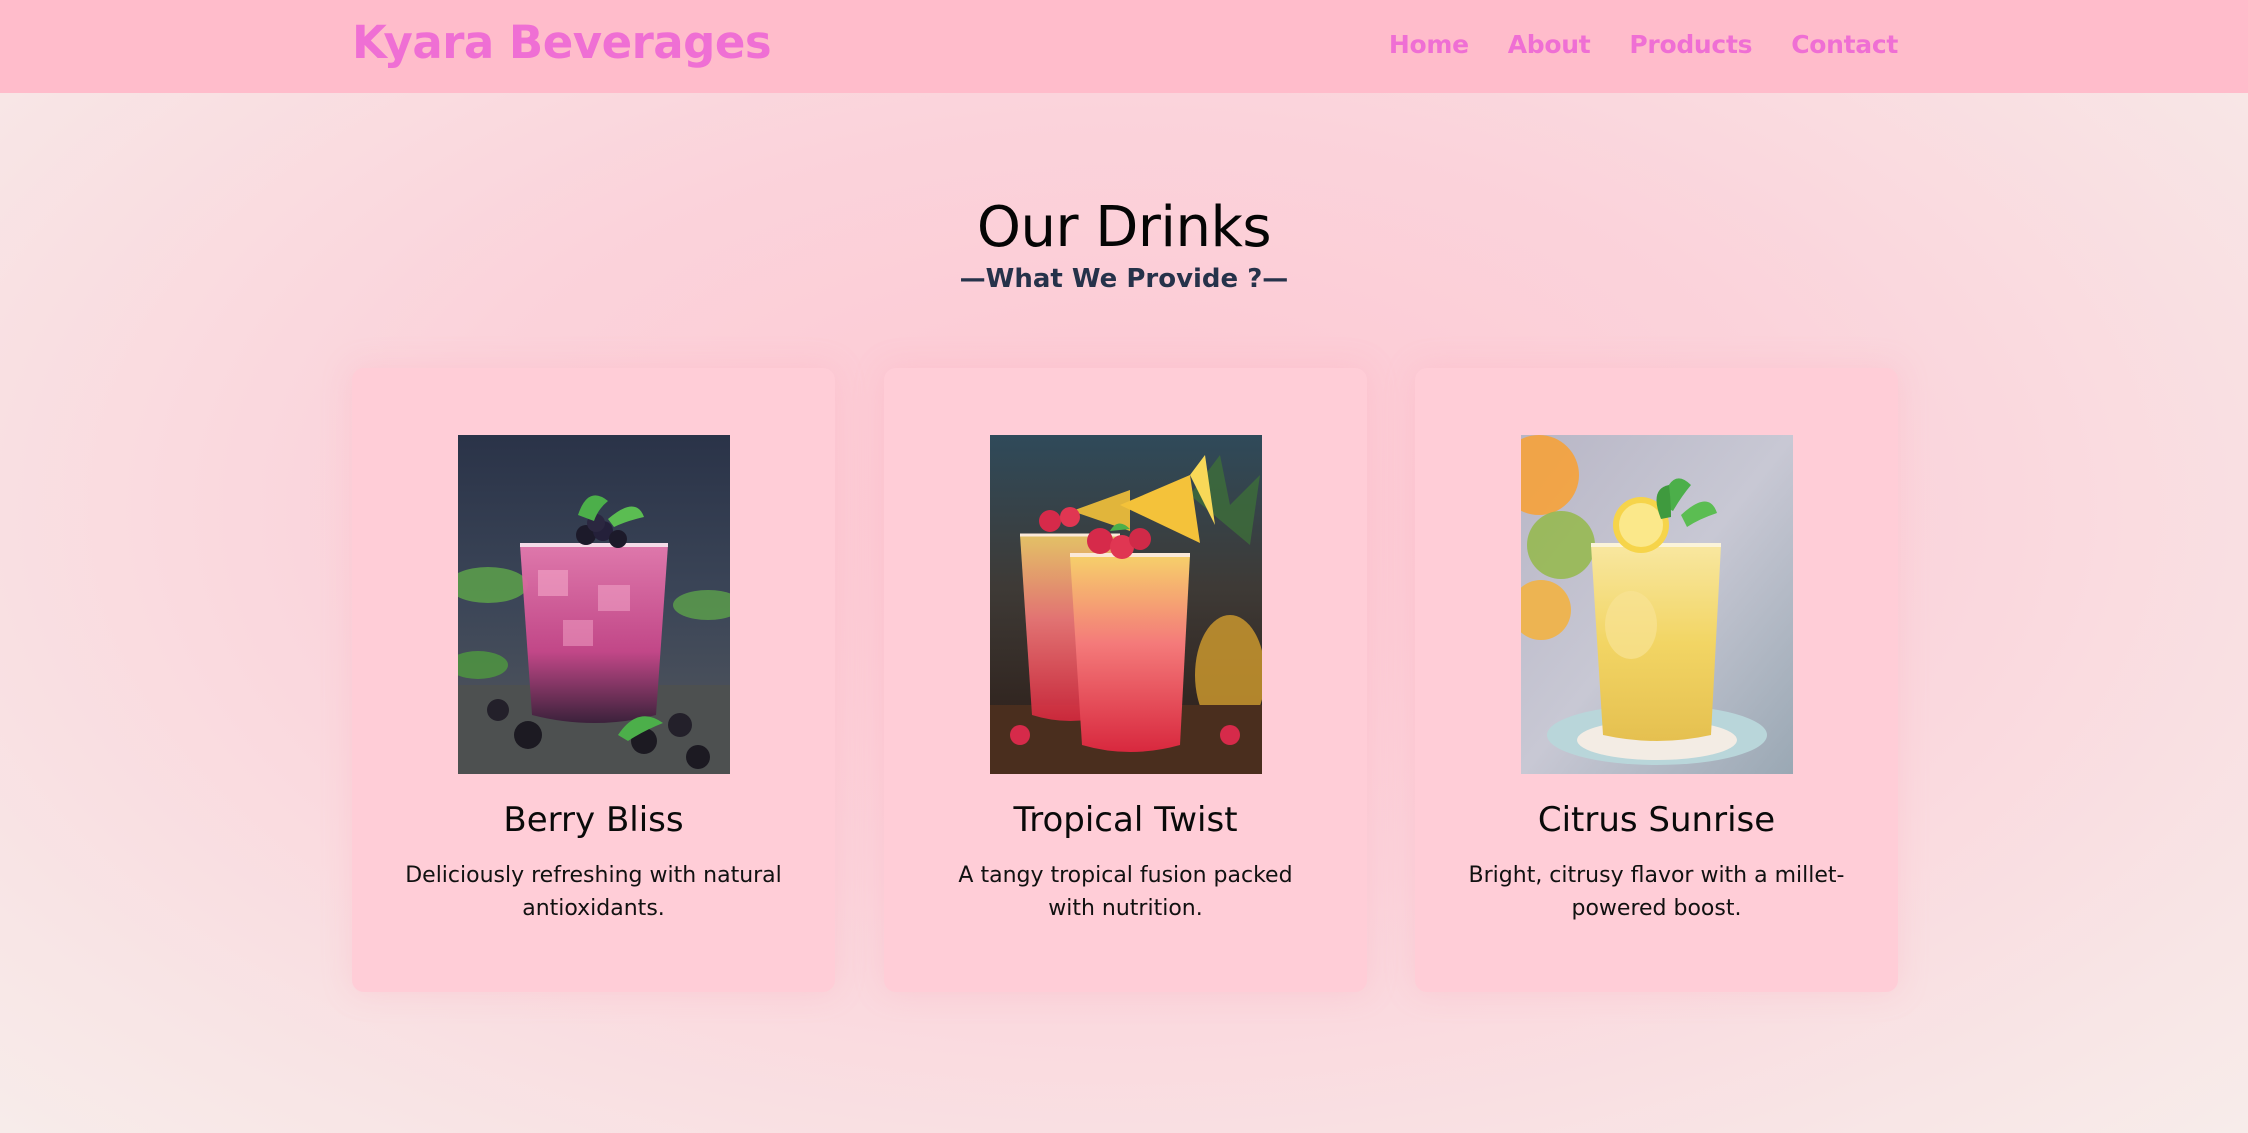 This screenshot has width=2248, height=1133. I want to click on drink-title: Berry Bliss, so click(593, 820).